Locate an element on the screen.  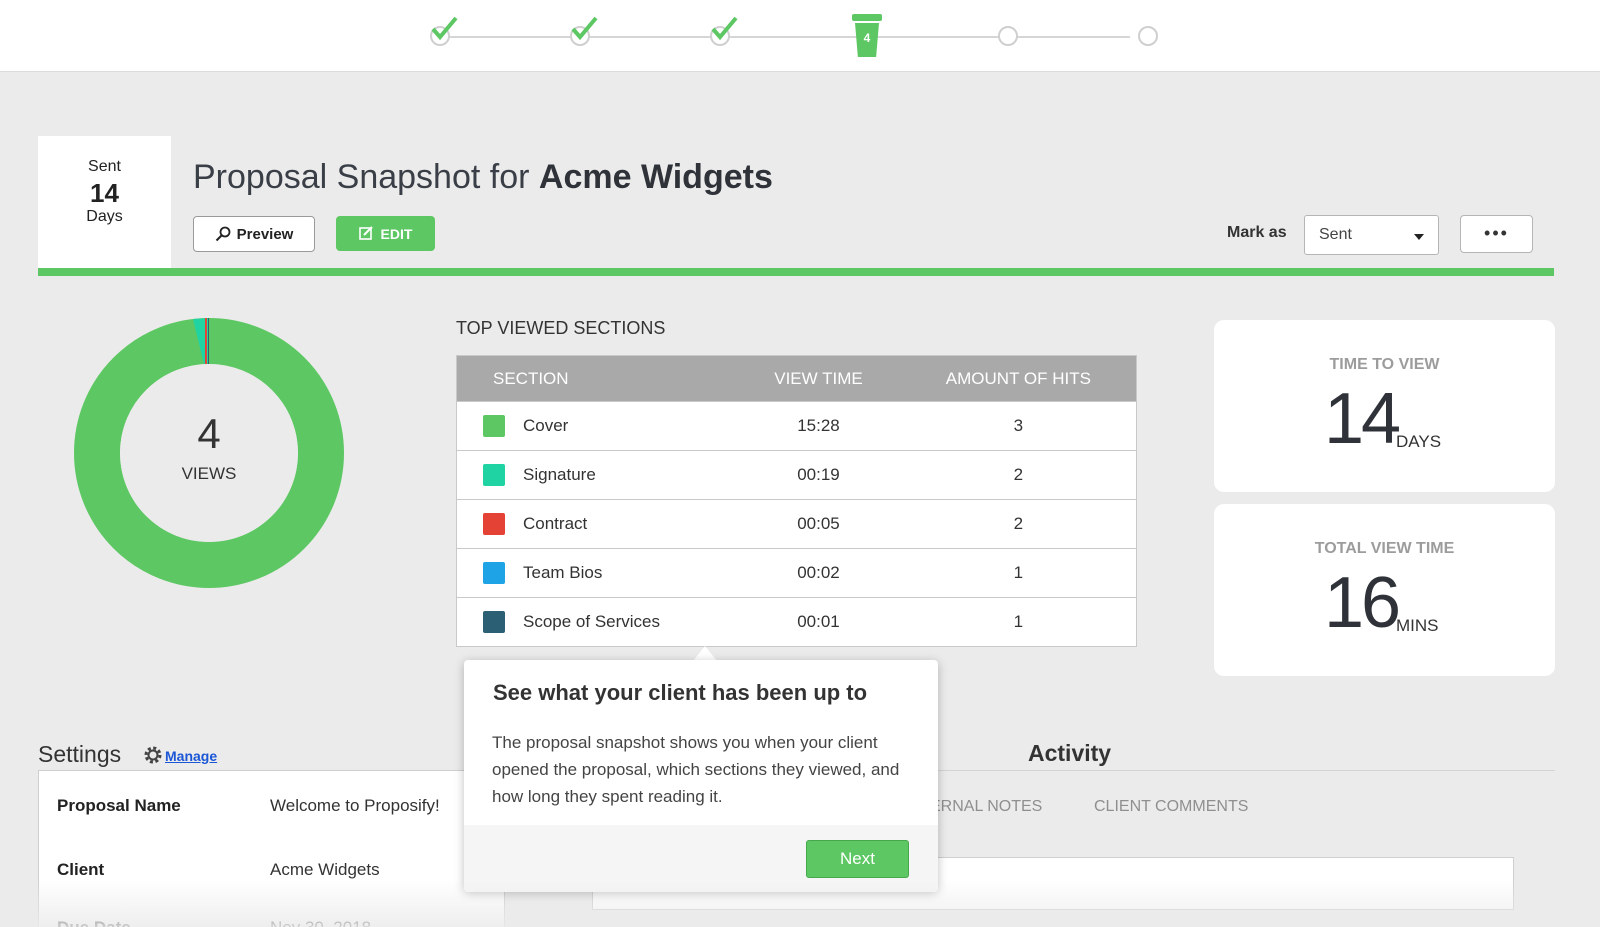
table-row: Cover 15:28 3 is located at coordinates (796, 425).